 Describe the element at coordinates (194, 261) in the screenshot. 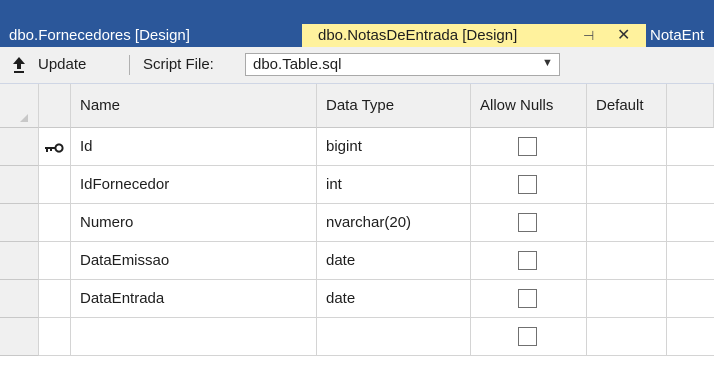

I see `column-name-cell: DataEmissao` at that location.